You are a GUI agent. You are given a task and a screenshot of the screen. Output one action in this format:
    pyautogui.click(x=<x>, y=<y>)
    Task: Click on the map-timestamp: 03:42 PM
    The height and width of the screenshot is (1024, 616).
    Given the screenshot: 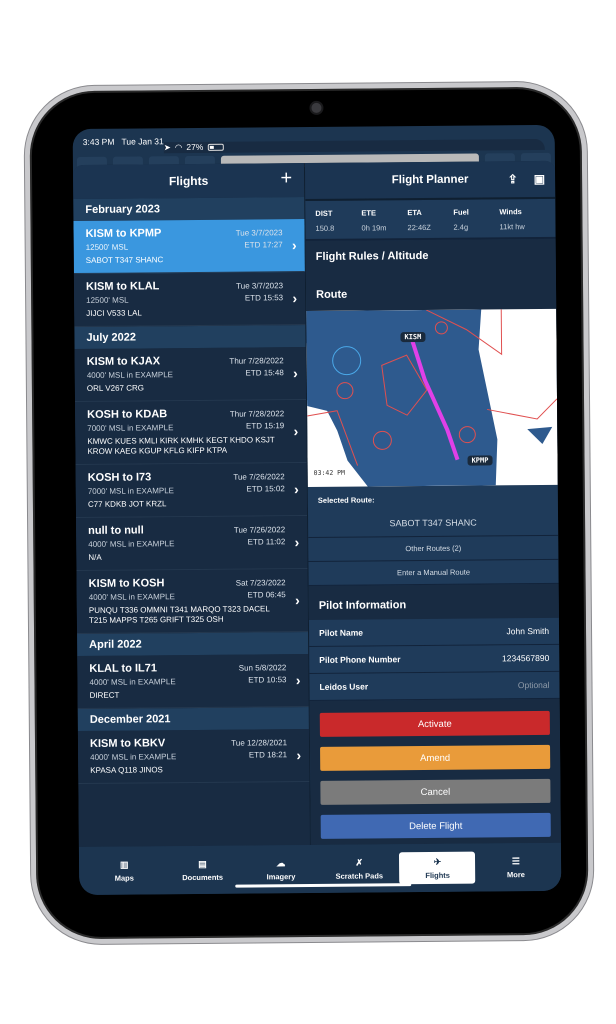 What is the action you would take?
    pyautogui.click(x=329, y=472)
    